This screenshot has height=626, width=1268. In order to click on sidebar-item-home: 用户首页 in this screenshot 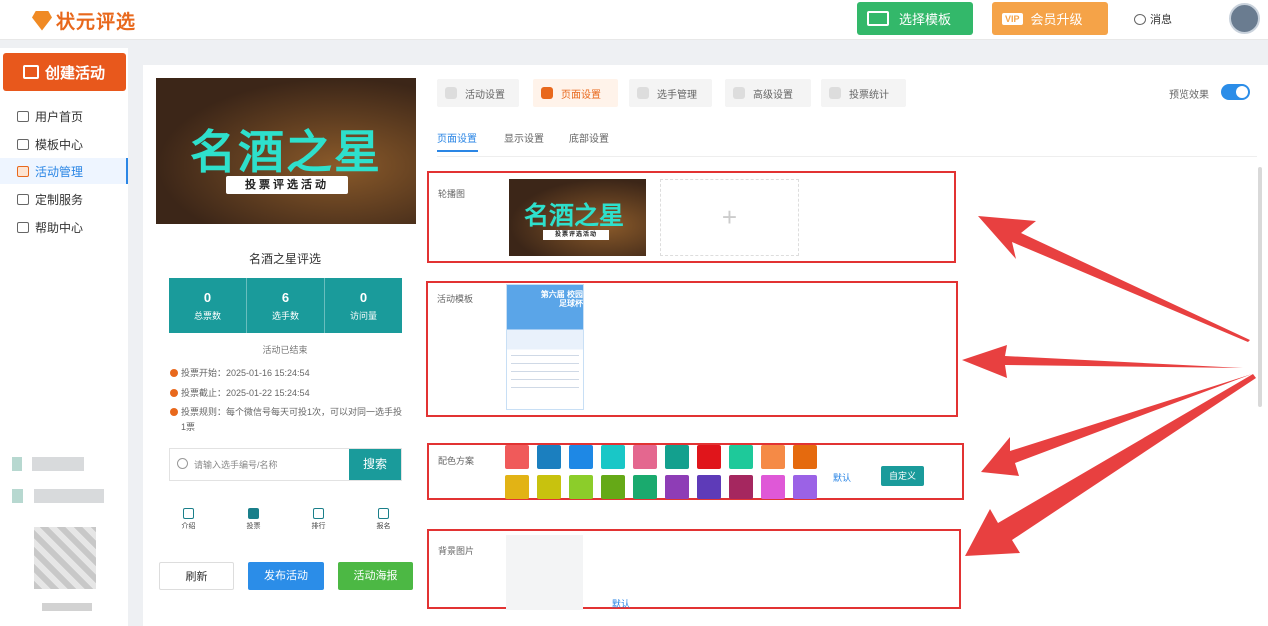, I will do `click(64, 116)`.